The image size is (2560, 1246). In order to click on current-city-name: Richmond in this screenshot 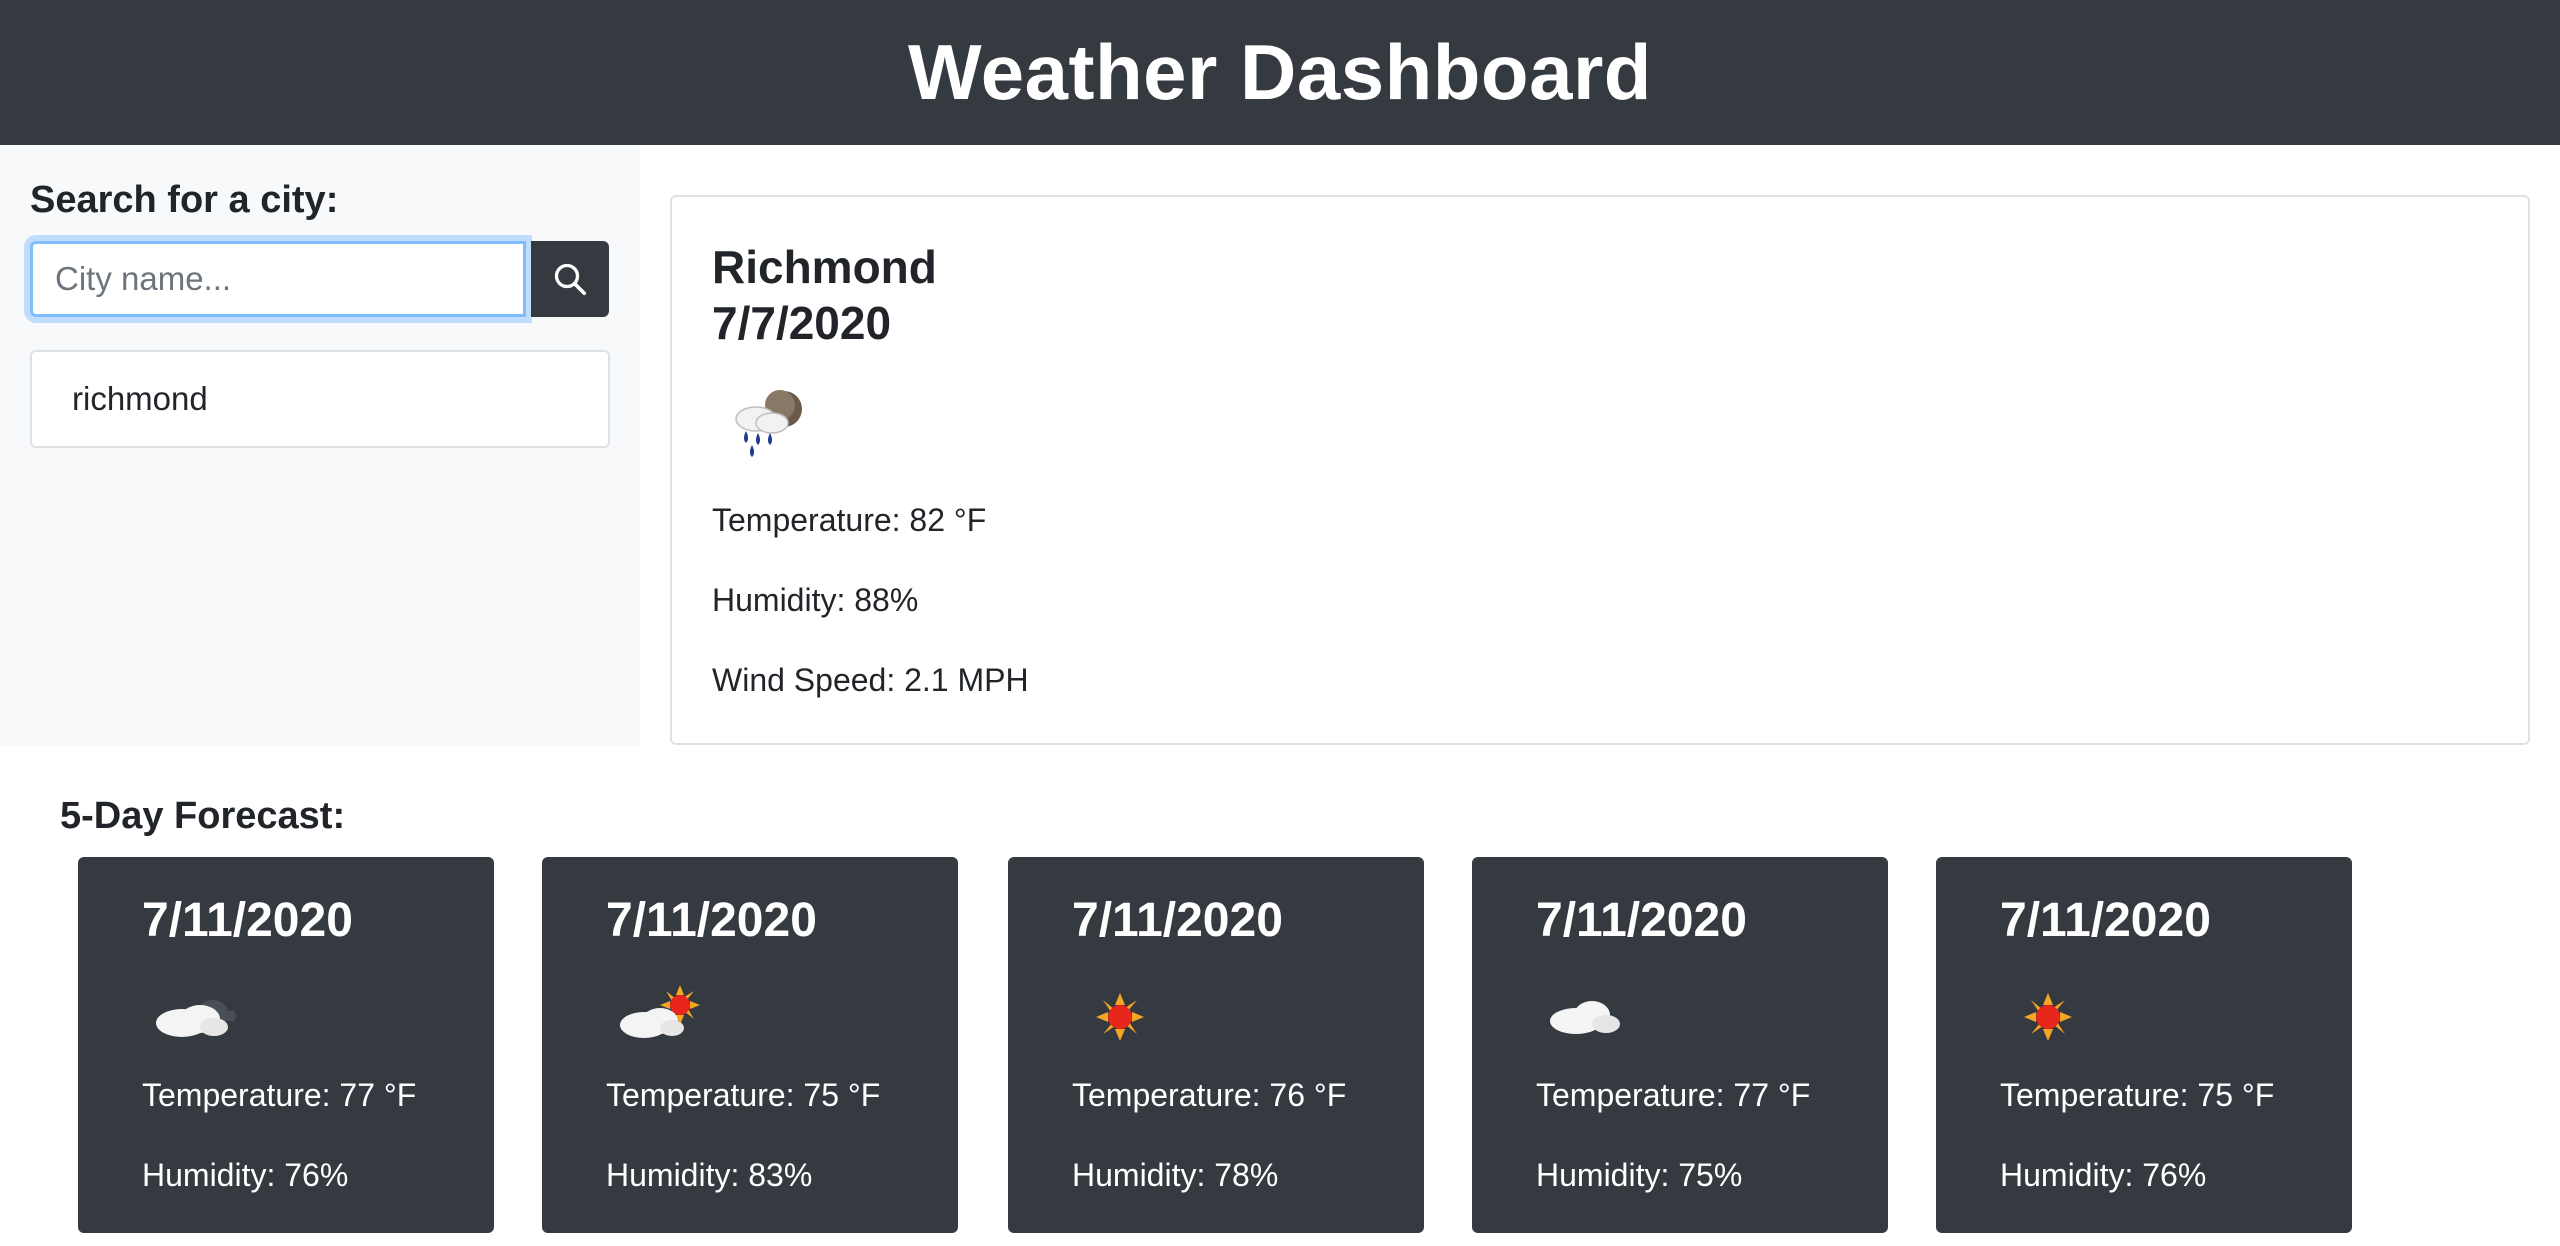, I will do `click(824, 267)`.